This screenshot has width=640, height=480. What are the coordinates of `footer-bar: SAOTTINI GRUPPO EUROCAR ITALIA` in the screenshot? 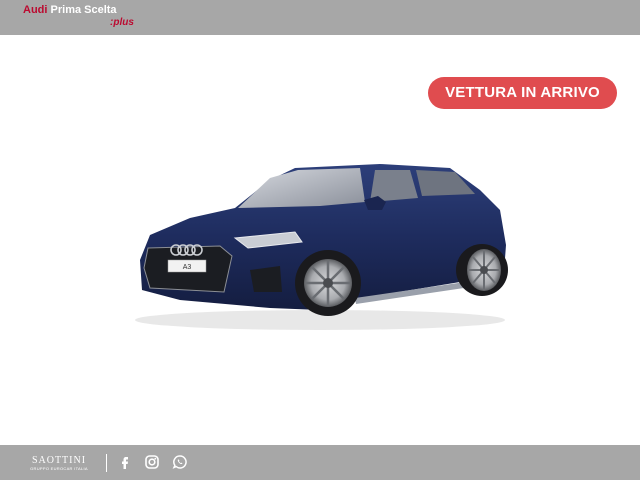 It's located at (320, 462).